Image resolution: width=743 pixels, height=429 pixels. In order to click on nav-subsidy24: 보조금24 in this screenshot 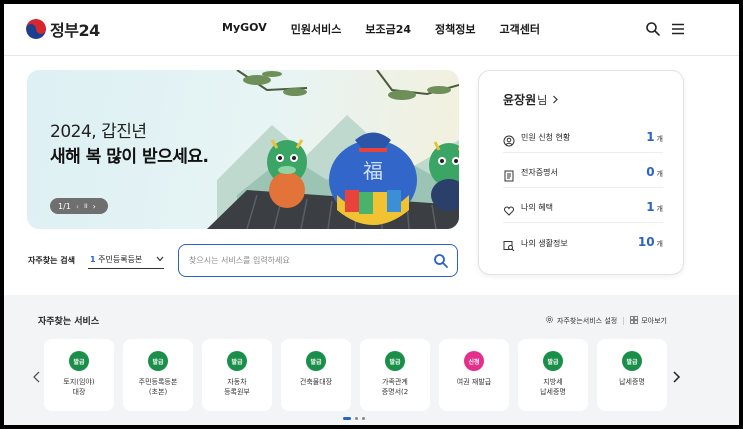, I will do `click(388, 29)`.